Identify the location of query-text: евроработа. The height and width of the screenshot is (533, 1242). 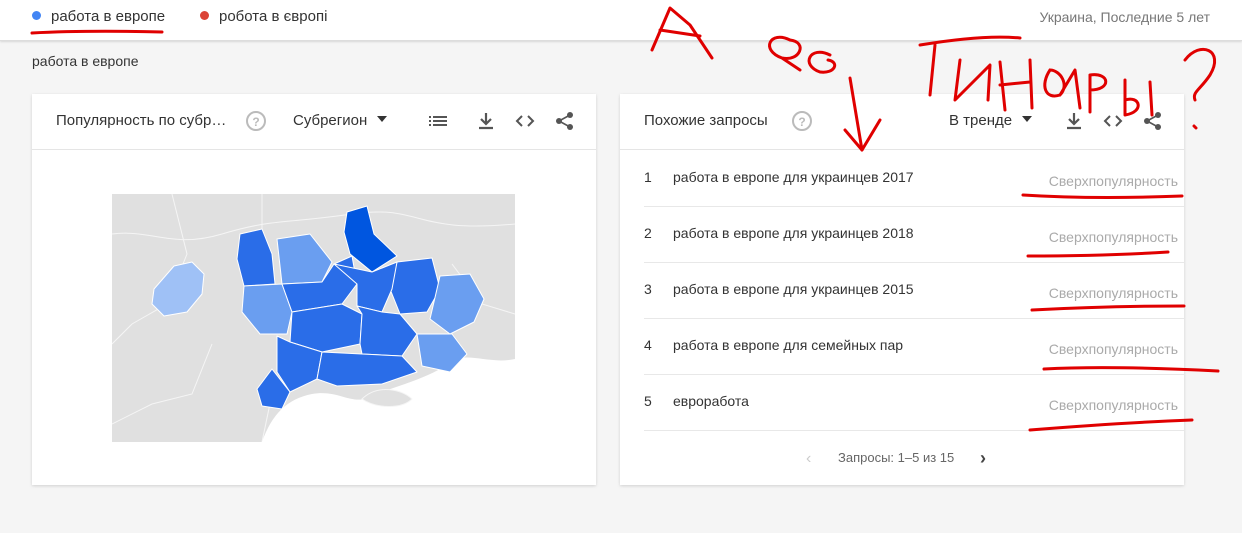
(711, 401).